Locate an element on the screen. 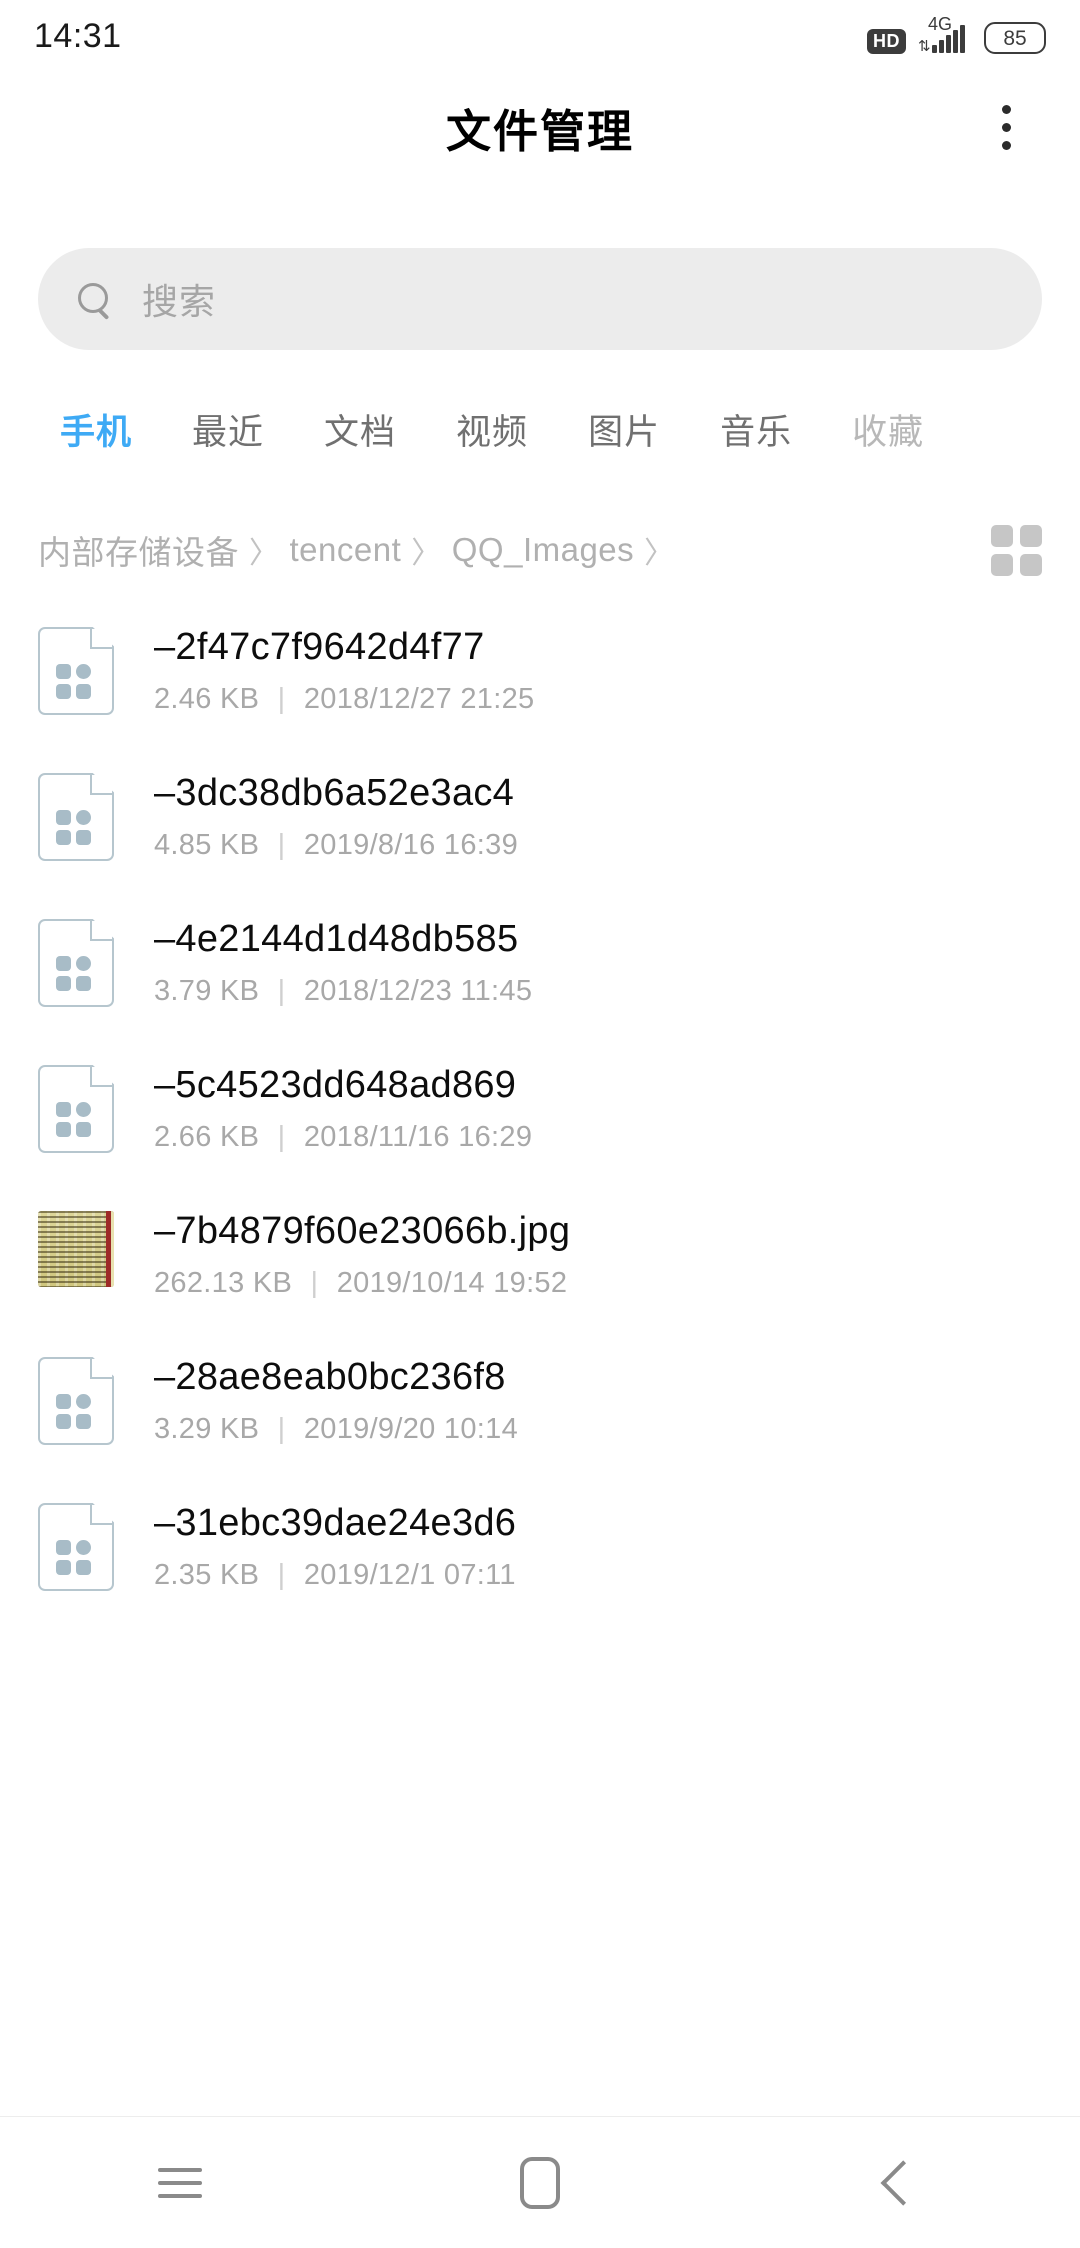  tab-phone: 手机 is located at coordinates (96, 429).